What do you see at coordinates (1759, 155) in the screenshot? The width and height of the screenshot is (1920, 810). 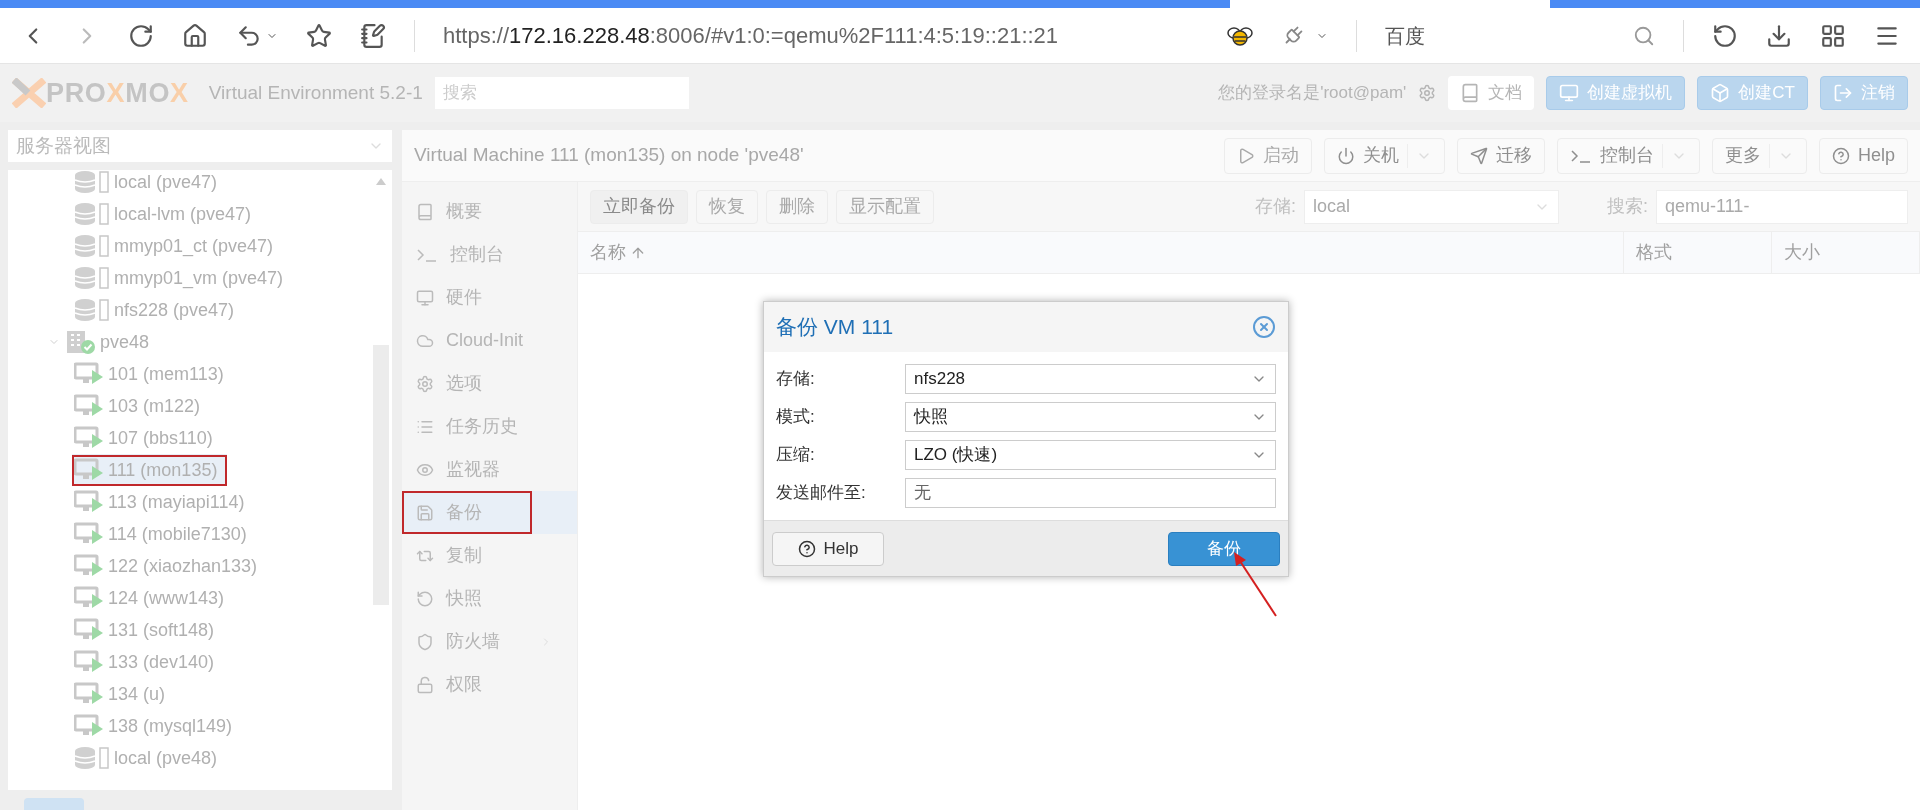 I see `toolbar-button: 更多` at bounding box center [1759, 155].